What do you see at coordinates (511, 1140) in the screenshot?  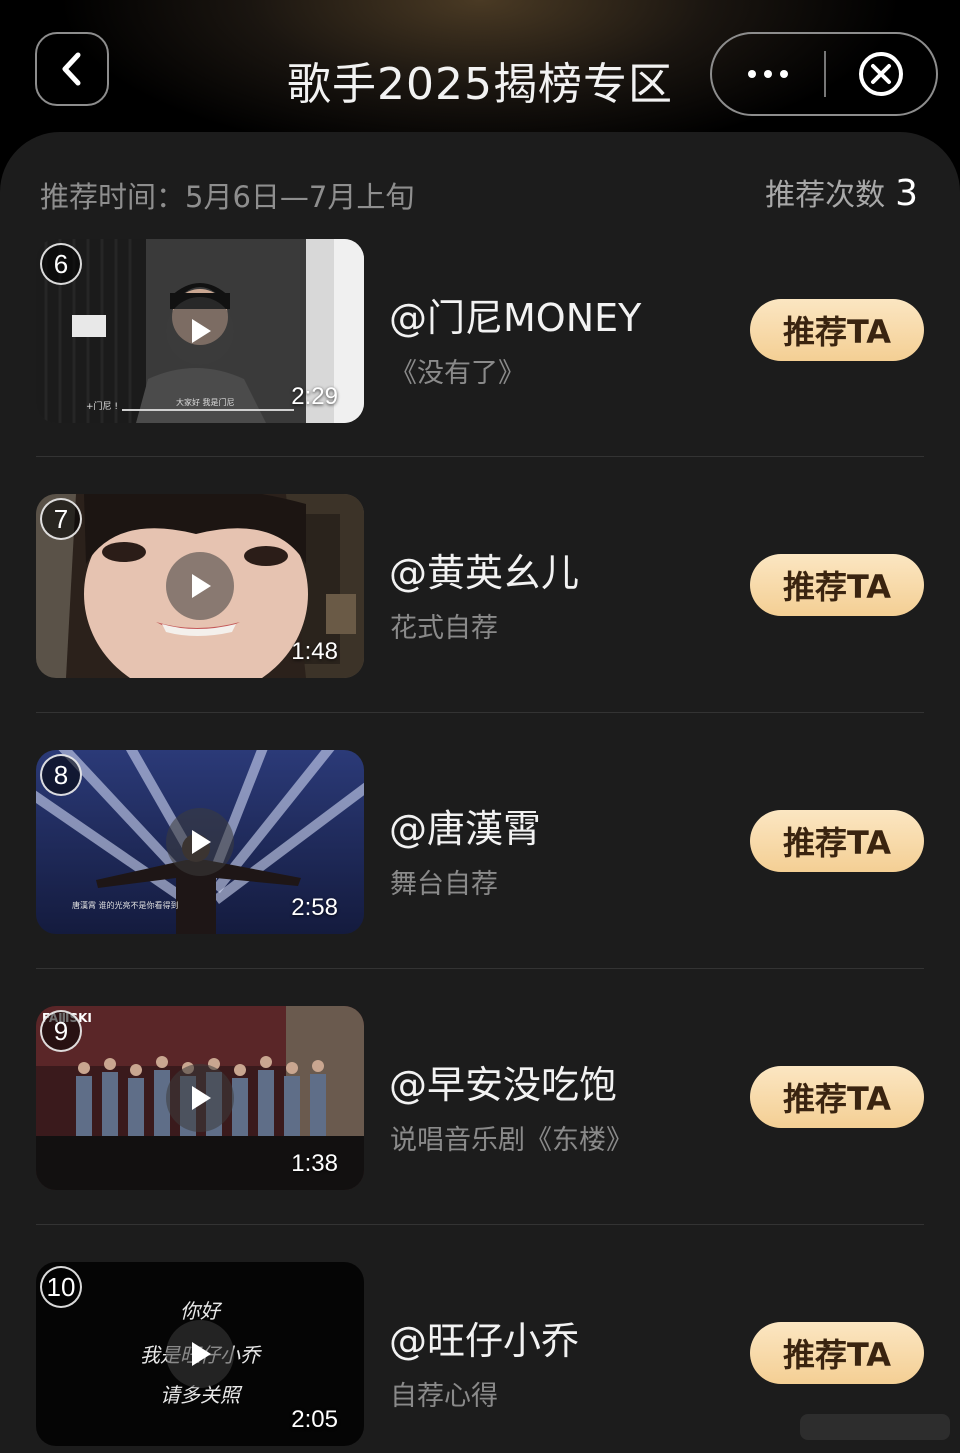 I see `item-description: 说唱音乐剧《东楼》` at bounding box center [511, 1140].